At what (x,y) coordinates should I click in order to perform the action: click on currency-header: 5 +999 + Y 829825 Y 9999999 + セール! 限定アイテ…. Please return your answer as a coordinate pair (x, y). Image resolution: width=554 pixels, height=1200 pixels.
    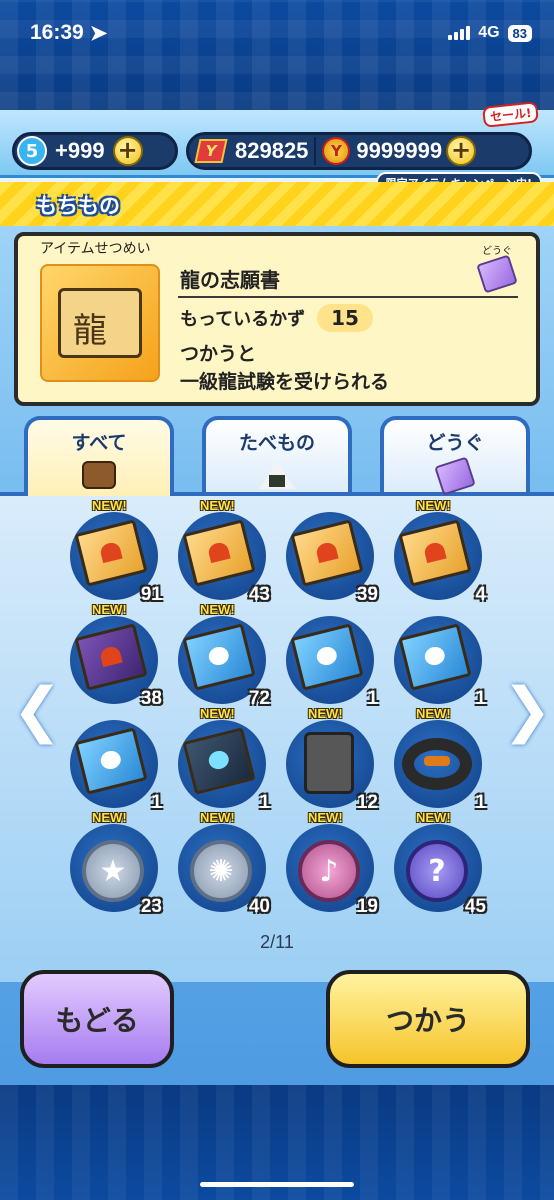
    Looking at the image, I should click on (277, 147).